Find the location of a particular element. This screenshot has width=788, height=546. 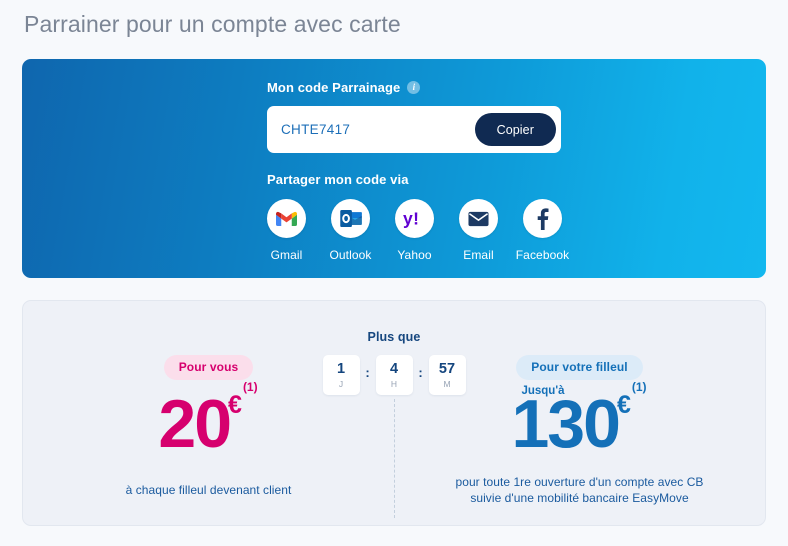

referral-code-value: CHTE7417 is located at coordinates (316, 129).